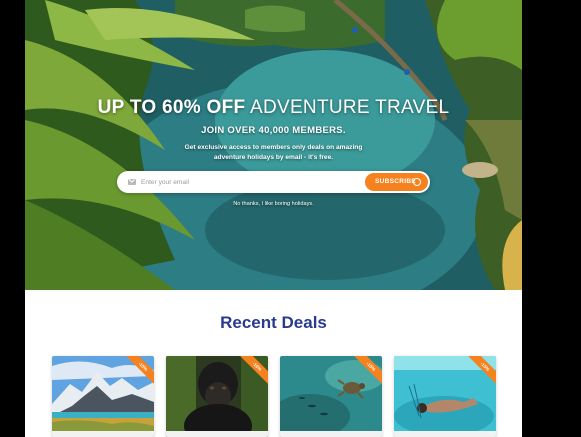  I want to click on subscribe-button: SUBSCRIBE, so click(396, 182).